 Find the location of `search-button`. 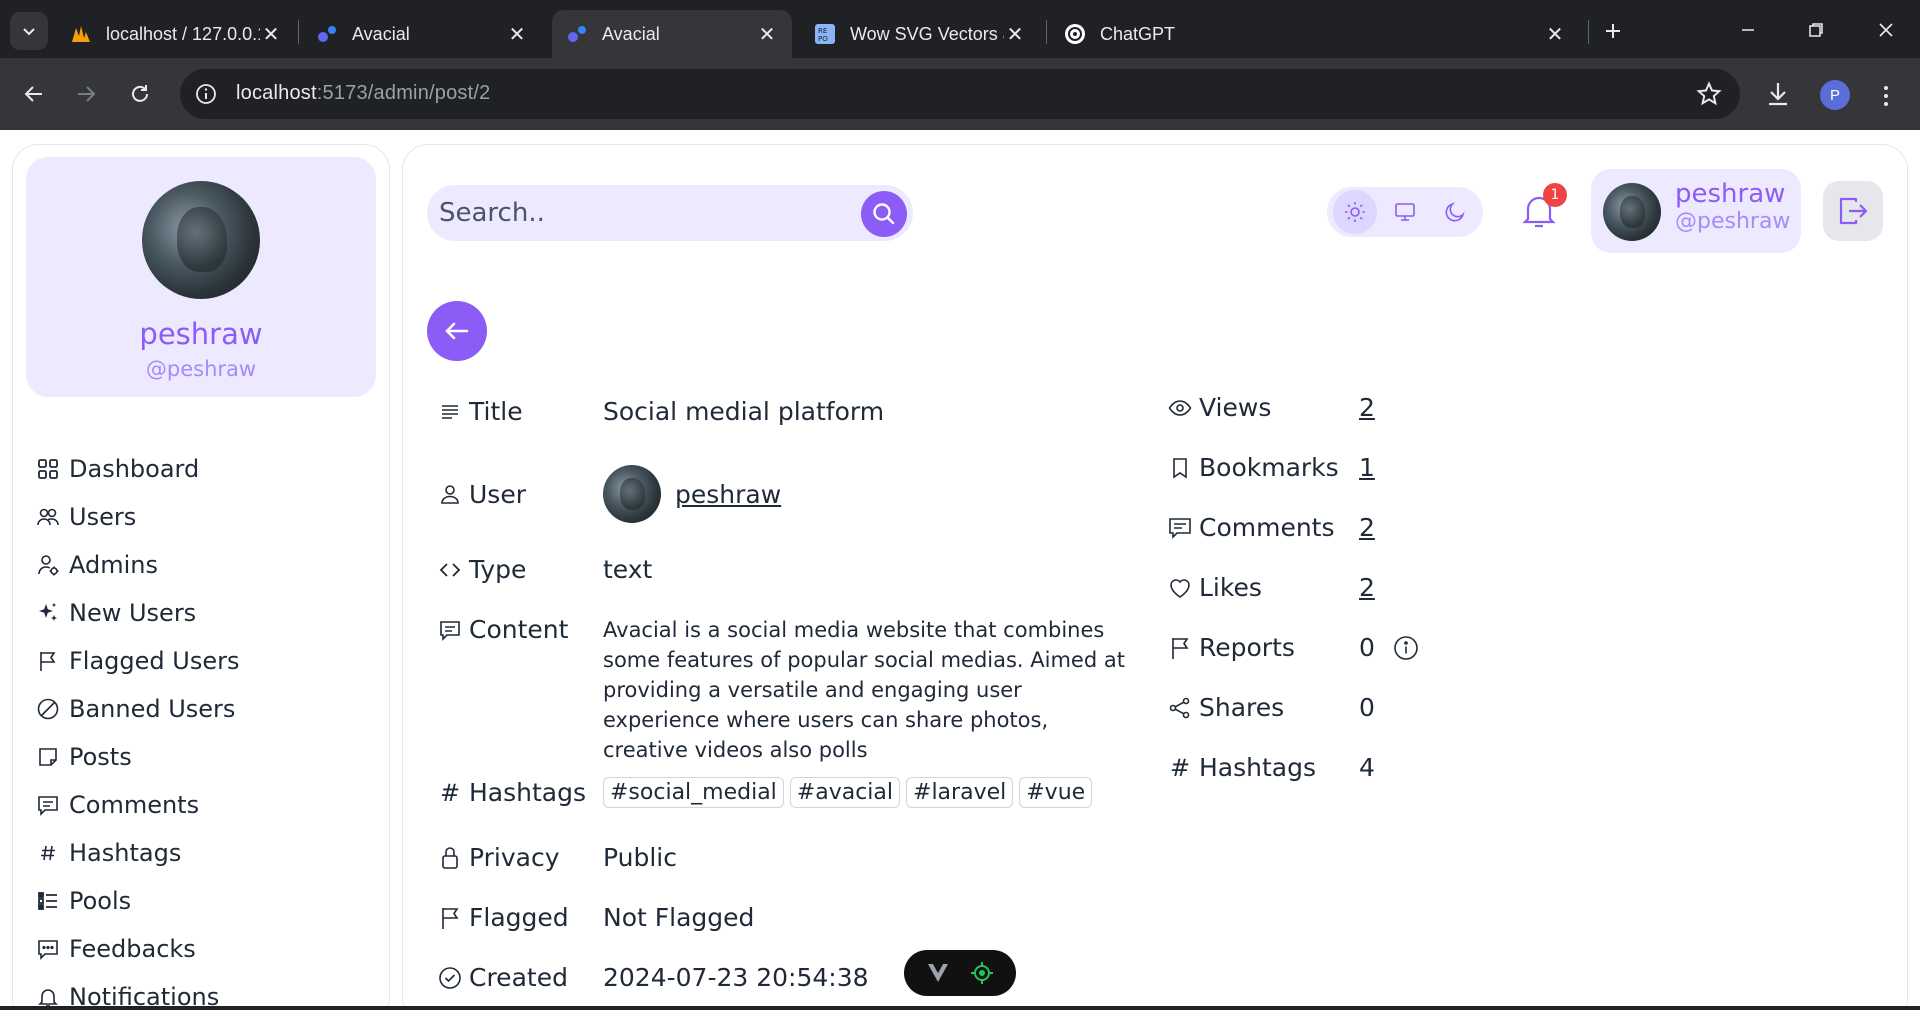

search-button is located at coordinates (884, 214).